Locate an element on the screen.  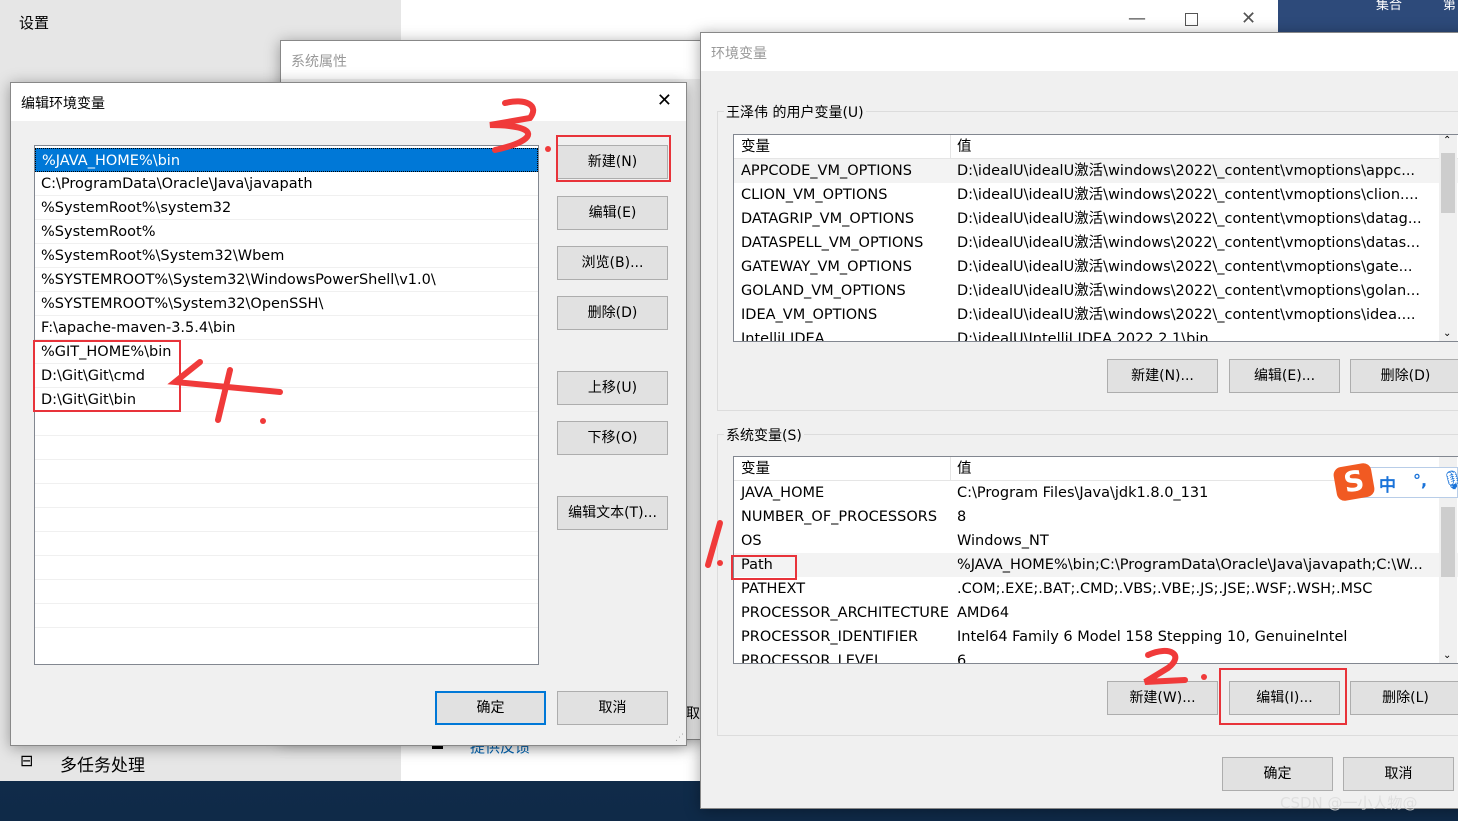
watermark: CSDN @一小人物@ is located at coordinates (1349, 803).